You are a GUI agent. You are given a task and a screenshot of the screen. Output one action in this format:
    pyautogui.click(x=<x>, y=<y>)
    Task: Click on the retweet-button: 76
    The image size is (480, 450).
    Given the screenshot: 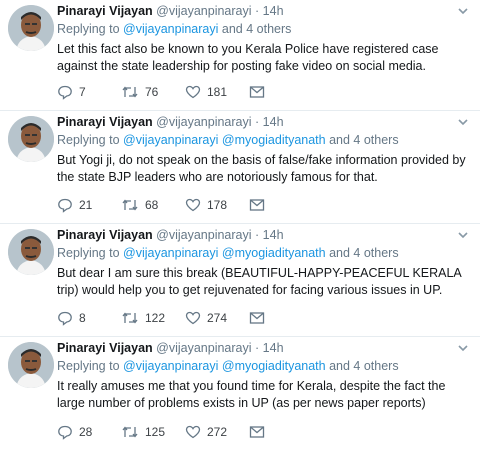 What is the action you would take?
    pyautogui.click(x=153, y=92)
    